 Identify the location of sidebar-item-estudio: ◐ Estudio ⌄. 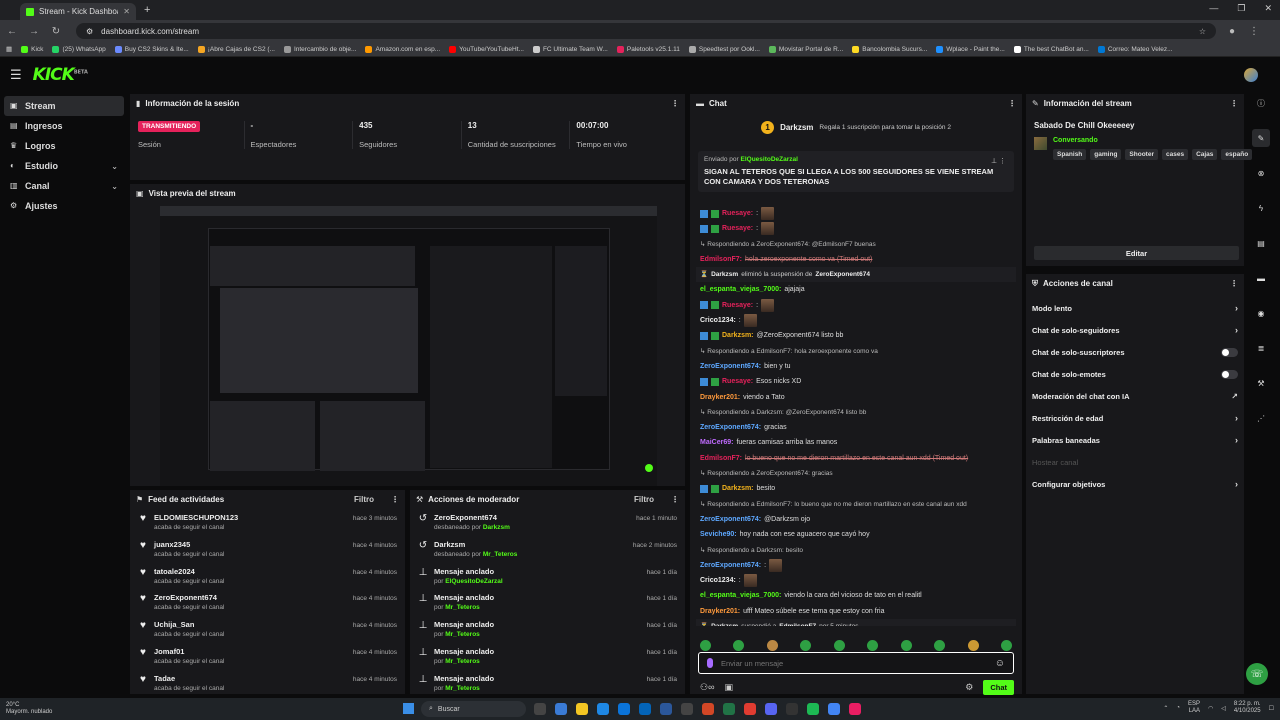
(64, 166).